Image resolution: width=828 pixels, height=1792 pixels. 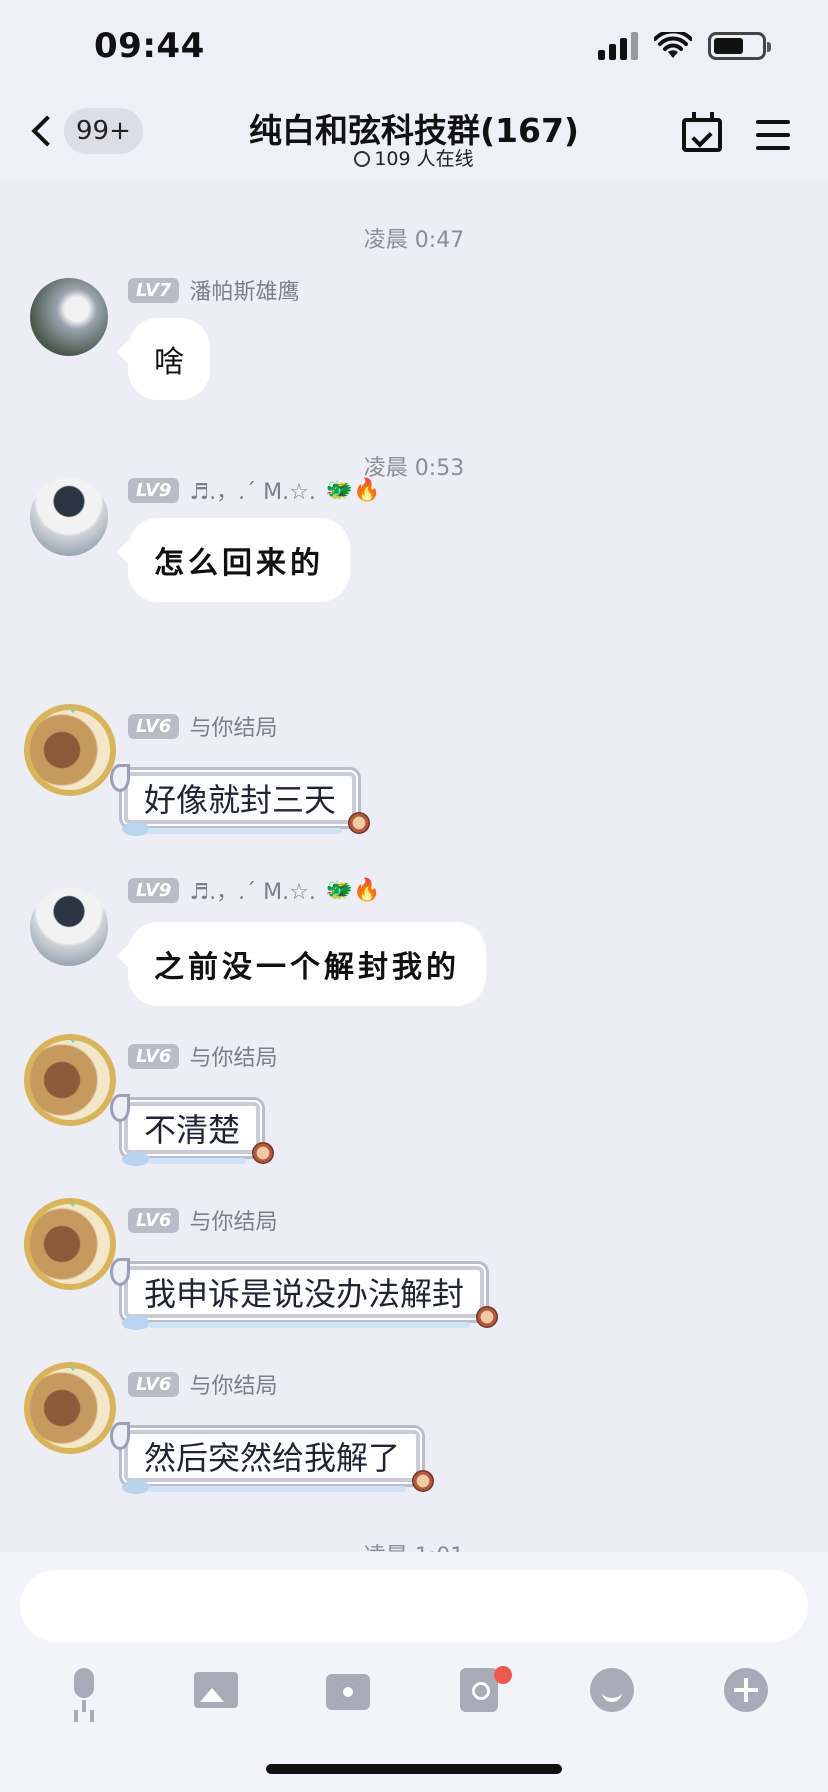 What do you see at coordinates (216, 1690) in the screenshot?
I see `image-icon` at bounding box center [216, 1690].